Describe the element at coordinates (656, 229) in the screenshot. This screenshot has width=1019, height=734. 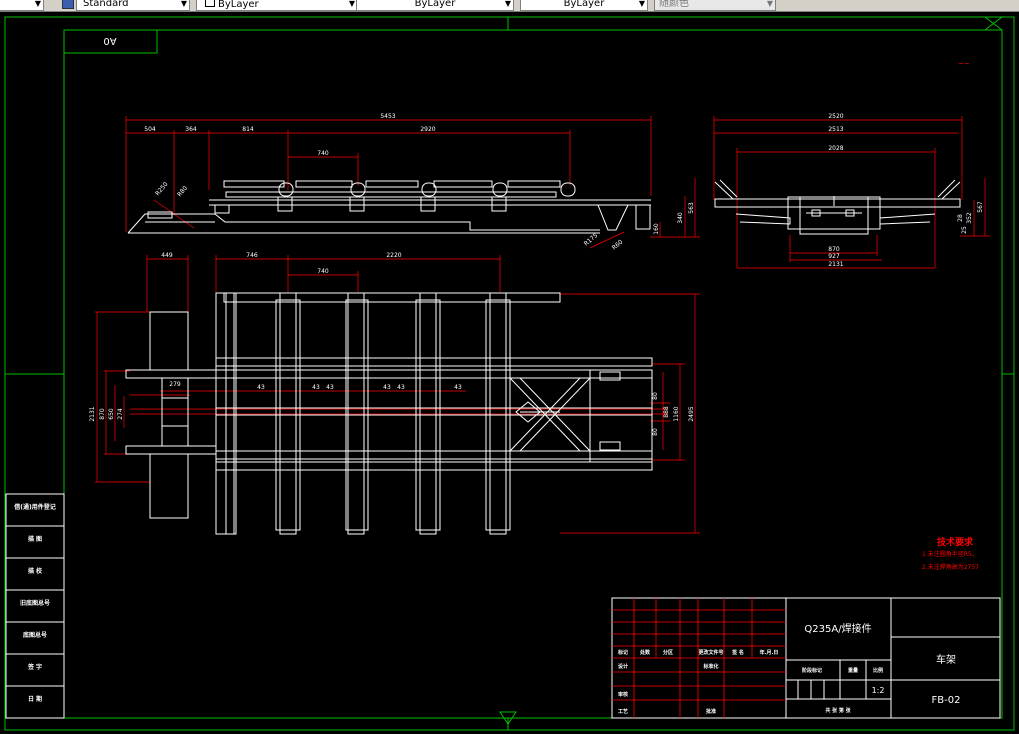
I see `dim-160: 160` at that location.